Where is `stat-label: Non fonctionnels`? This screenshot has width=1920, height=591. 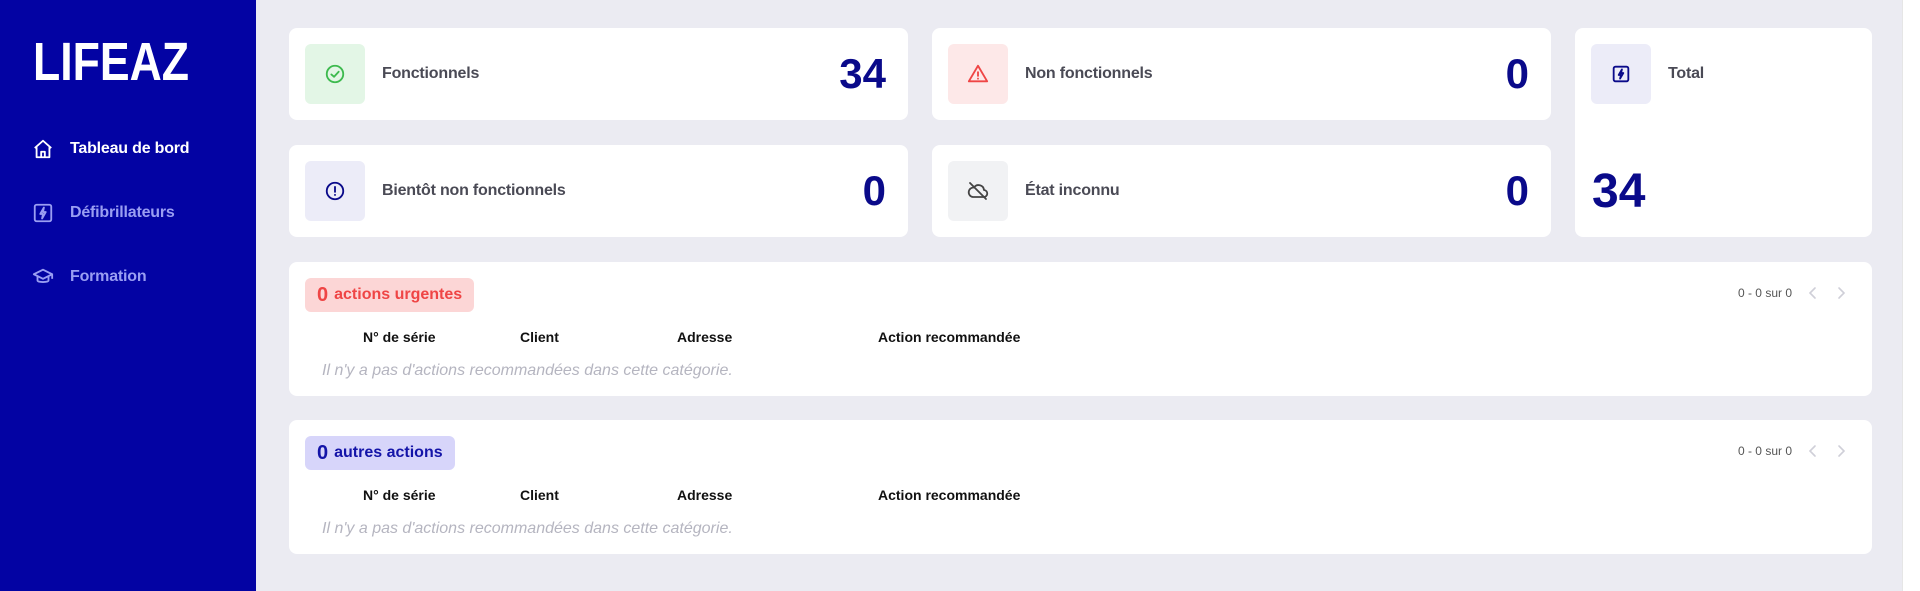
stat-label: Non fonctionnels is located at coordinates (1089, 73).